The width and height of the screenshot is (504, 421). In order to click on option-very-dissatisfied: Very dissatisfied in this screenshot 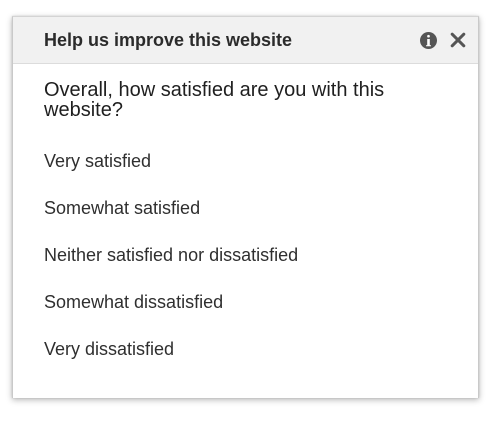, I will do `click(109, 349)`.